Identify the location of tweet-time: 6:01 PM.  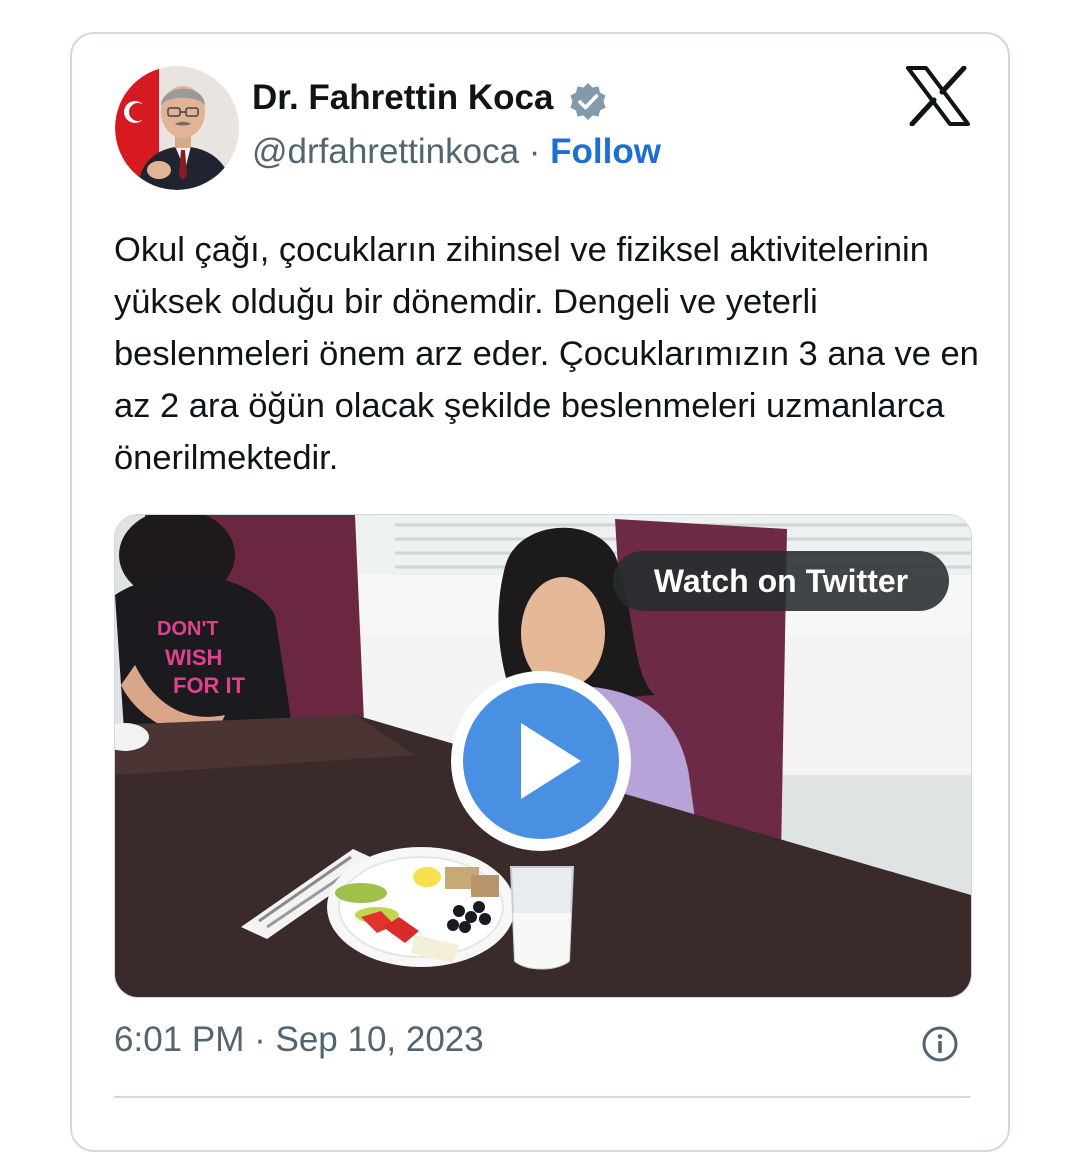
(179, 1039).